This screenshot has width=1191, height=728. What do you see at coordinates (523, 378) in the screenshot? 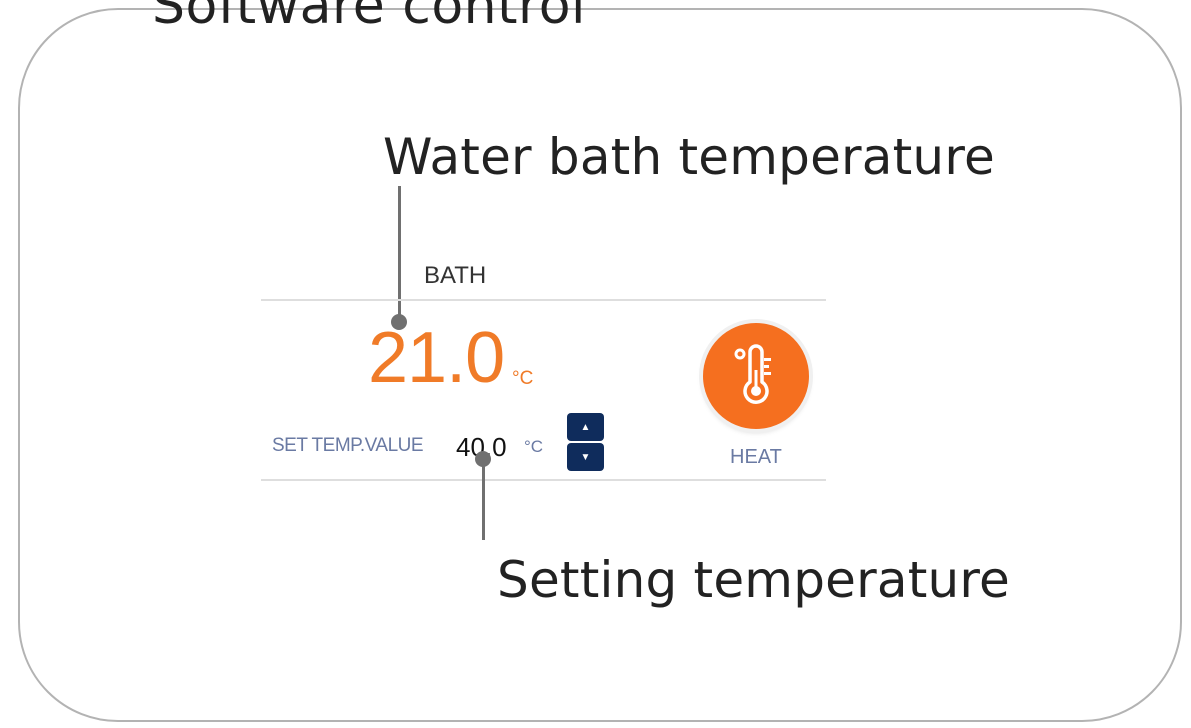
I see `current-temperature-unit: °C` at bounding box center [523, 378].